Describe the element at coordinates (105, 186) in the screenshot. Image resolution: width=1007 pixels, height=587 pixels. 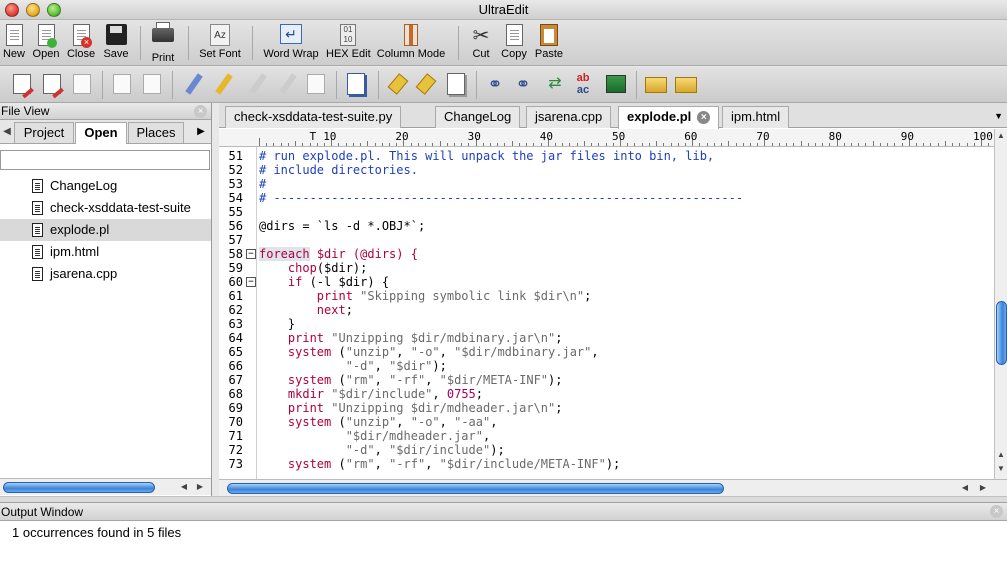
I see `list-item: ChangeLog` at that location.